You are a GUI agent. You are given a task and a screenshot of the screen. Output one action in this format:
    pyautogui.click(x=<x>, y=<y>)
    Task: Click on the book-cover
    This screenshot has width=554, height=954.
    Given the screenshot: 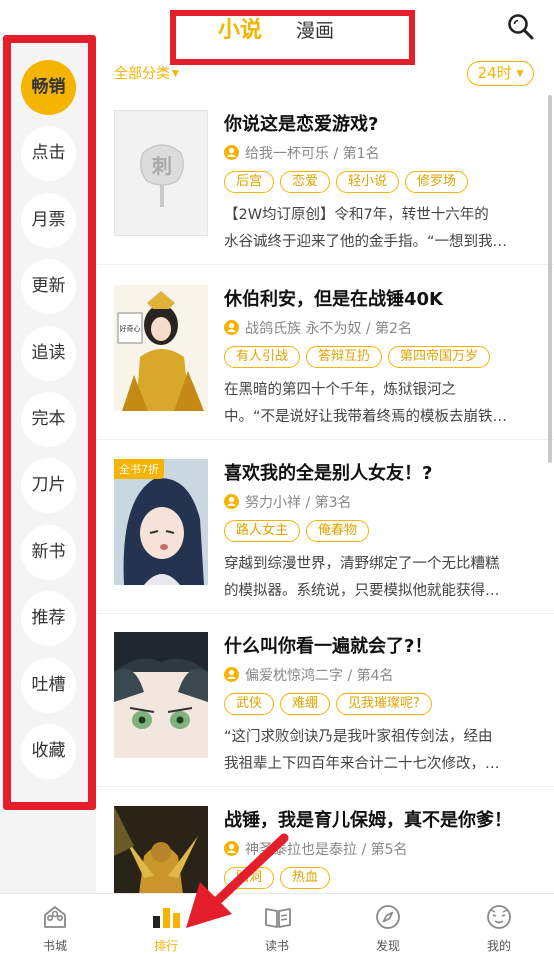 What is the action you would take?
    pyautogui.click(x=161, y=695)
    